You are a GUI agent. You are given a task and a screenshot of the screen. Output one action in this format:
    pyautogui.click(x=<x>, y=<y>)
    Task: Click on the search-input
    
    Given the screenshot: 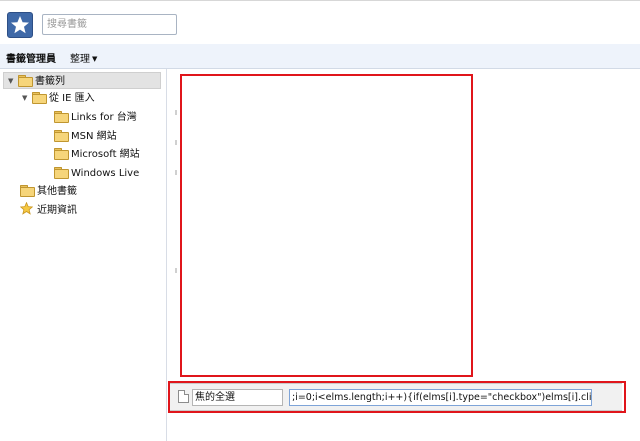 What is the action you would take?
    pyautogui.click(x=109, y=24)
    